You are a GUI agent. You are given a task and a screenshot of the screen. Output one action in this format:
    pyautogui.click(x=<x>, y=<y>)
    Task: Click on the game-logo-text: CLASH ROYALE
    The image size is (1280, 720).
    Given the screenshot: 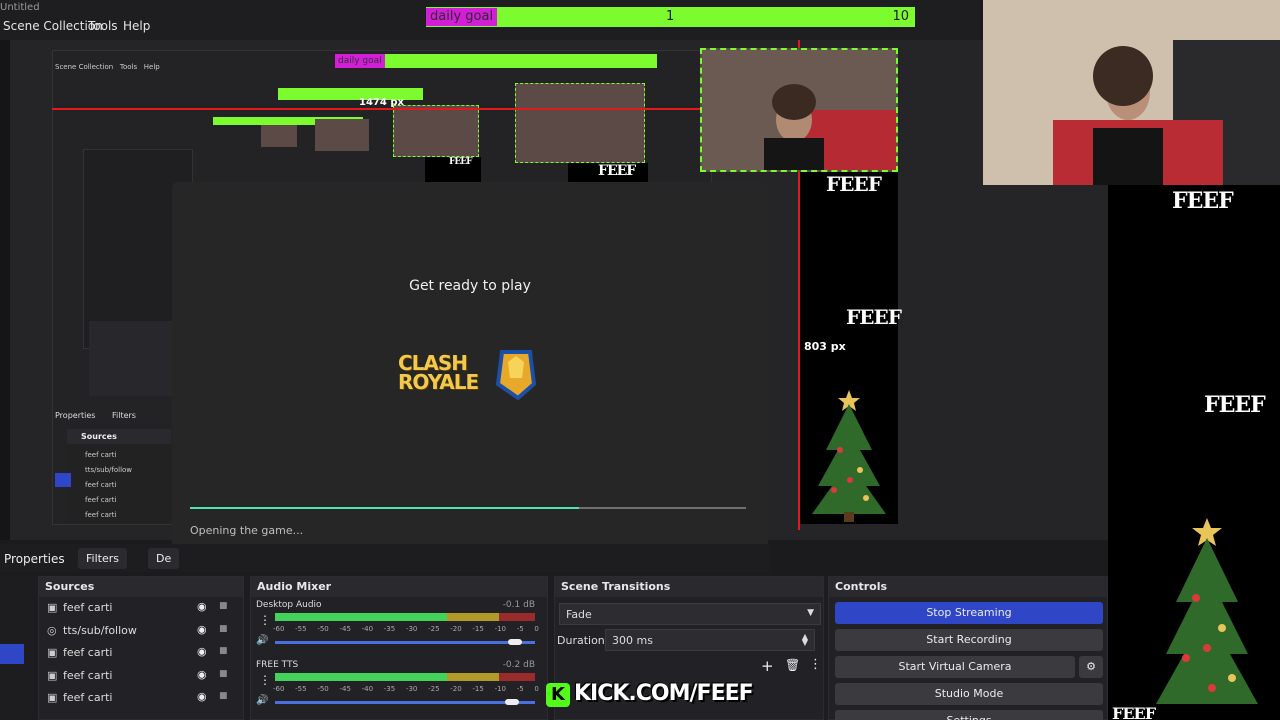 What is the action you would take?
    pyautogui.click(x=438, y=372)
    